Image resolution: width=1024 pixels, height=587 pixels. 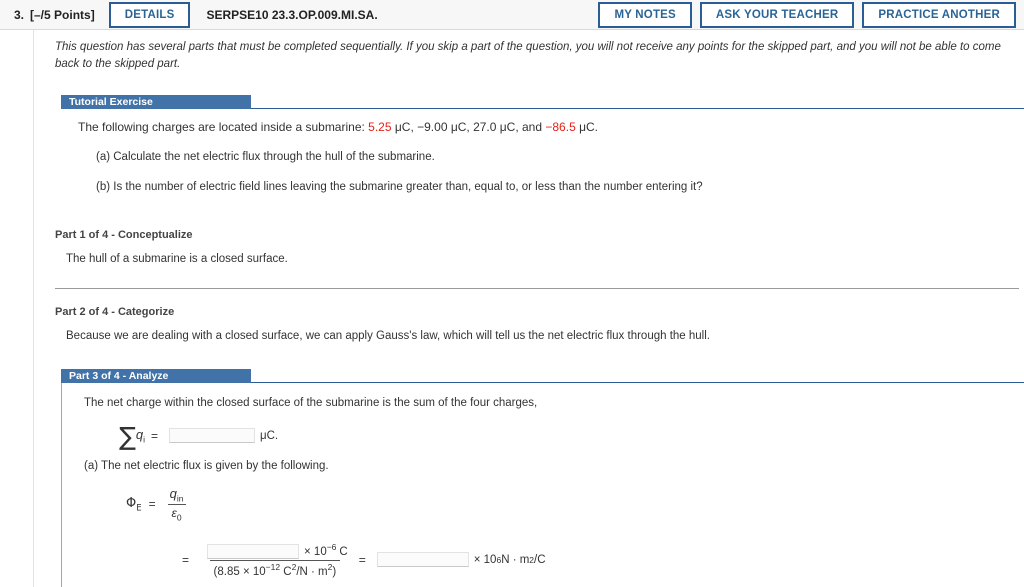 I want to click on denominator-text-a: (8.85 × 10, so click(x=239, y=572).